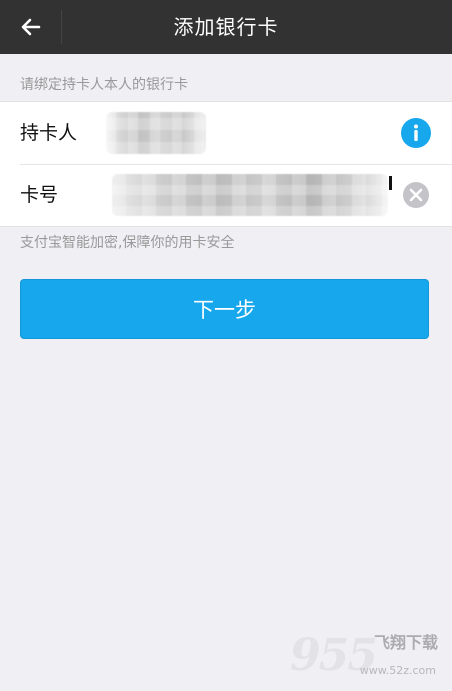  What do you see at coordinates (104, 85) in the screenshot?
I see `bind-hint-text: 请绑定持卡人本人的银行卡` at bounding box center [104, 85].